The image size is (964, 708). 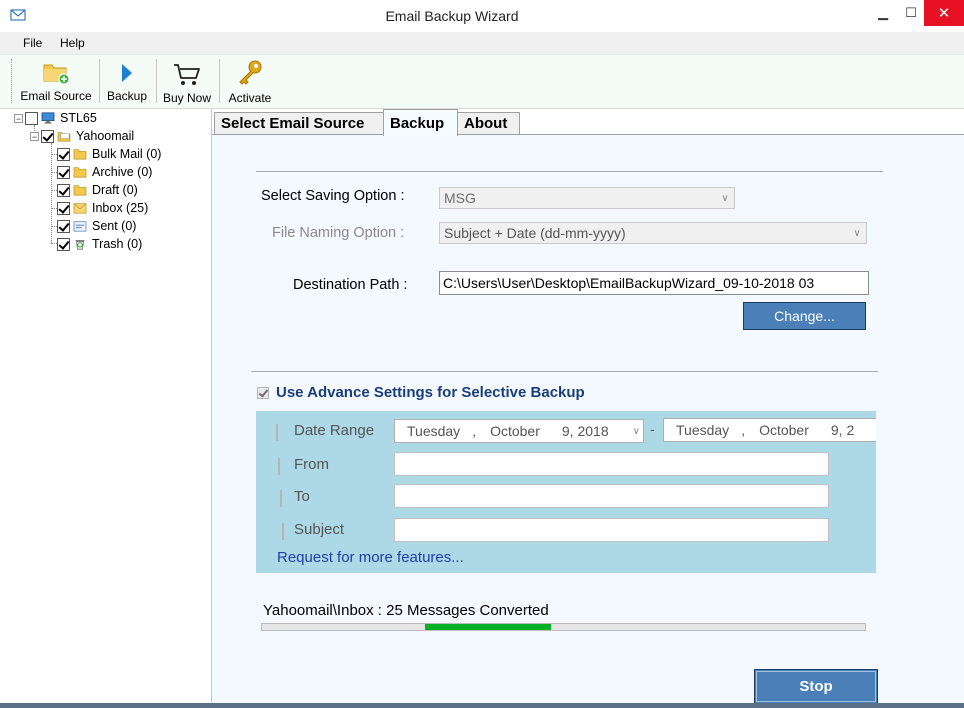 What do you see at coordinates (56, 96) in the screenshot?
I see `email-source-label: Email Source` at bounding box center [56, 96].